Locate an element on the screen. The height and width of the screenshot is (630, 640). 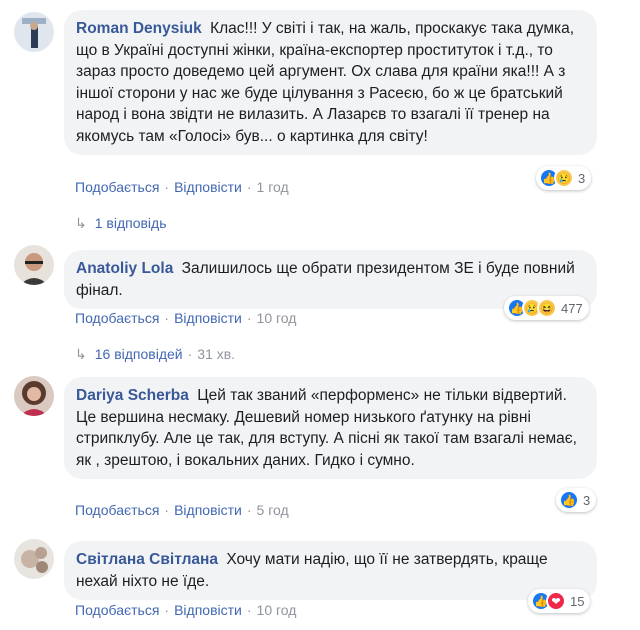
comment-author: Світлана Світлана is located at coordinates (147, 559).